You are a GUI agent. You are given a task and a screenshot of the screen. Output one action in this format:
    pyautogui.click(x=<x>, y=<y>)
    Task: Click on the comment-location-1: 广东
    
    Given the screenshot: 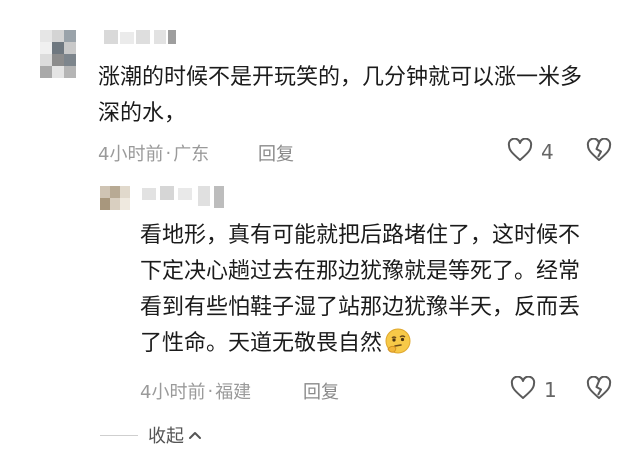 What is the action you would take?
    pyautogui.click(x=191, y=154)
    